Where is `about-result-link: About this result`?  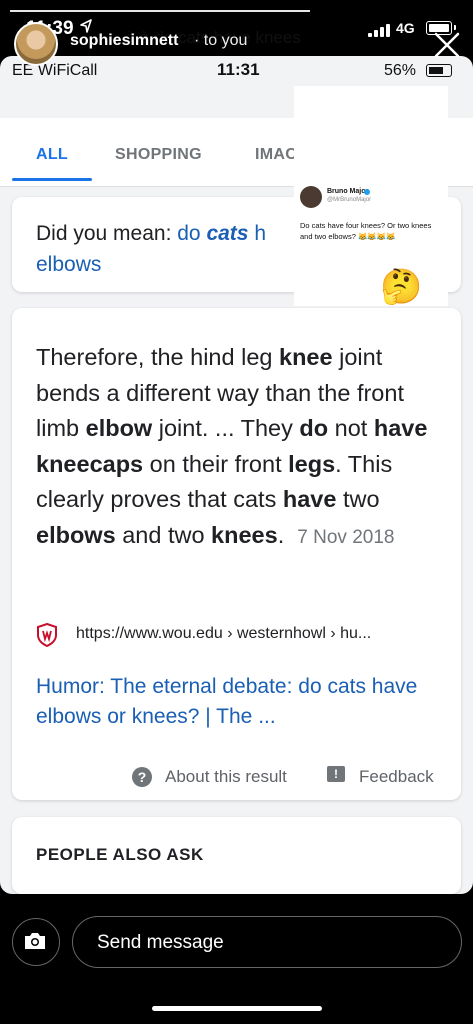
about-result-link: About this result is located at coordinates (226, 777).